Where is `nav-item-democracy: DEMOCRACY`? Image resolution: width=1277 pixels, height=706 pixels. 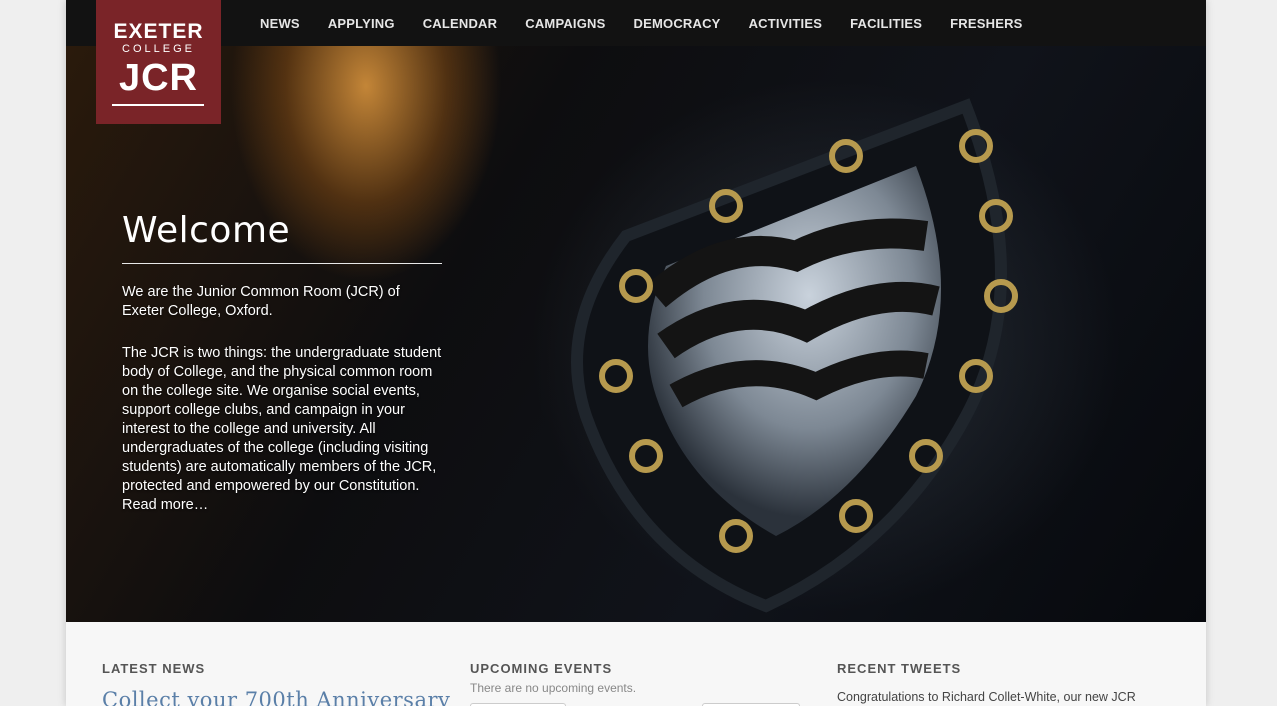
nav-item-democracy: DEMOCRACY is located at coordinates (677, 23).